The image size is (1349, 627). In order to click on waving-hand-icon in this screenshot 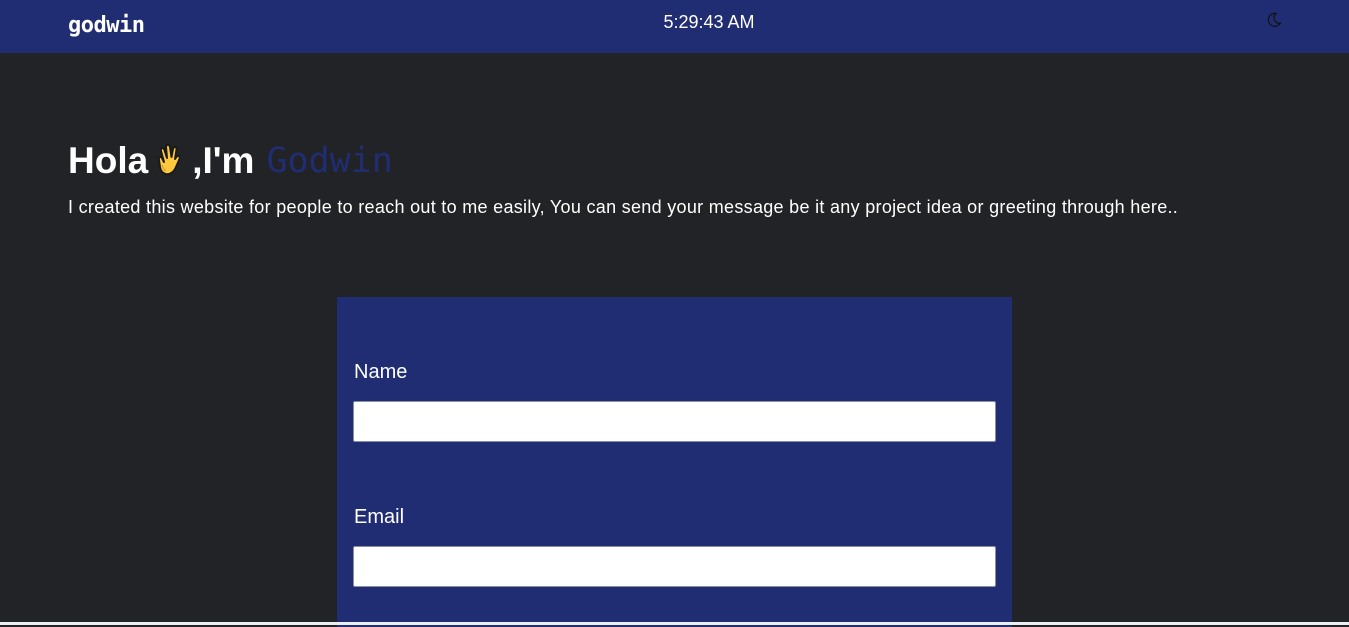, I will do `click(170, 161)`.